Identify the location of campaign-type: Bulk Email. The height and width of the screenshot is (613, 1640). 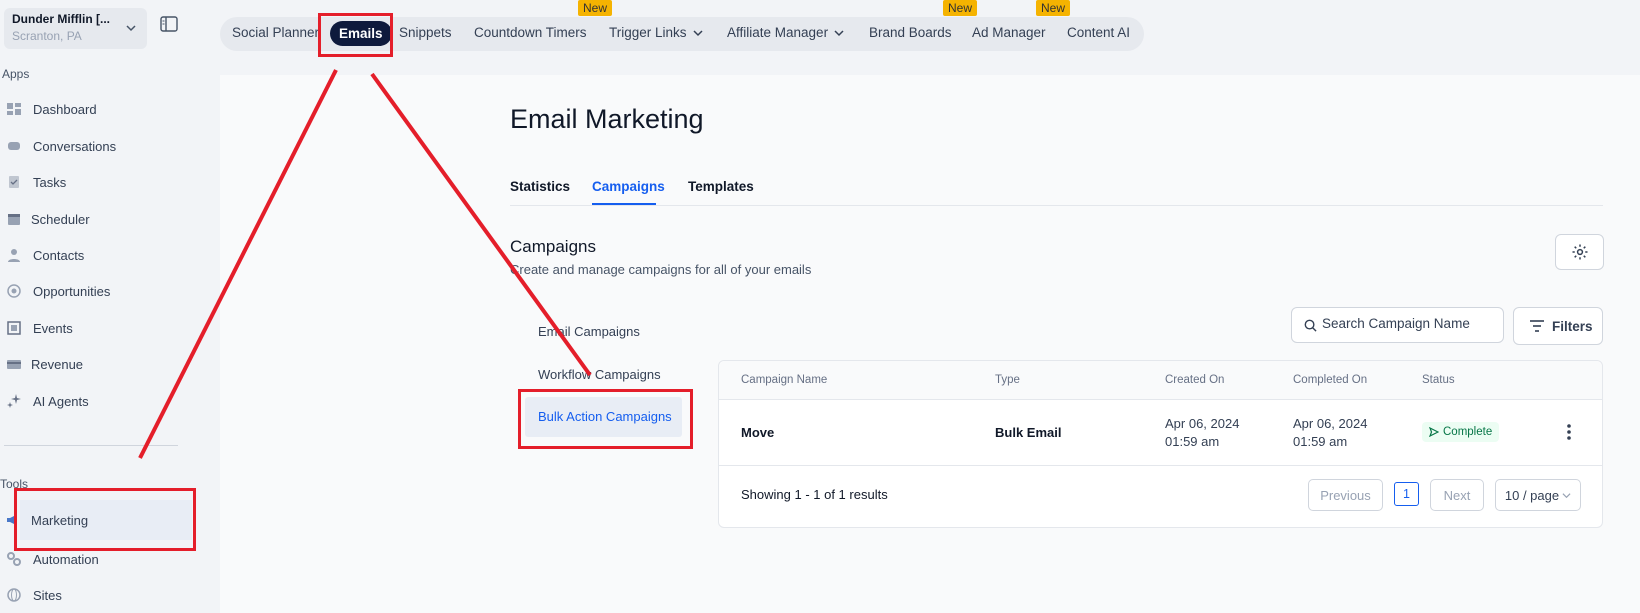
(1028, 432).